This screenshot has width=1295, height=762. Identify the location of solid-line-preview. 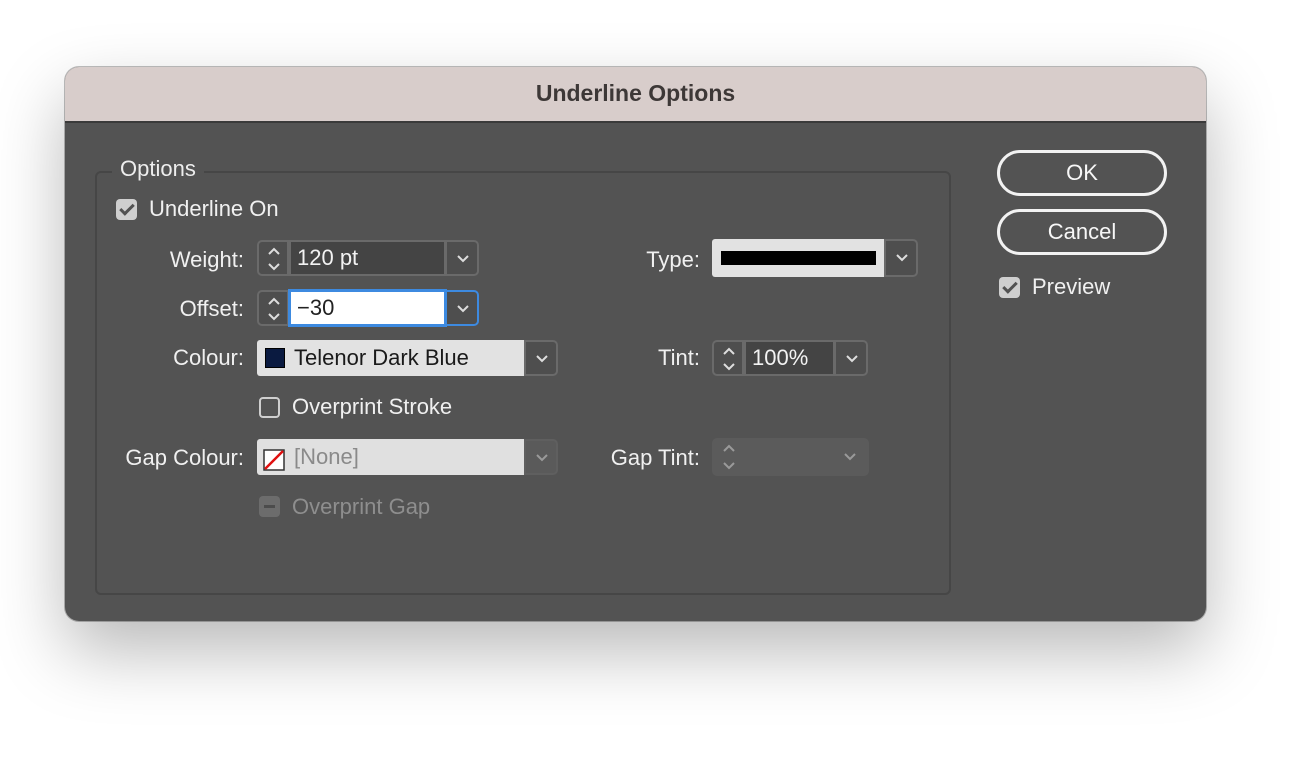
(798, 258).